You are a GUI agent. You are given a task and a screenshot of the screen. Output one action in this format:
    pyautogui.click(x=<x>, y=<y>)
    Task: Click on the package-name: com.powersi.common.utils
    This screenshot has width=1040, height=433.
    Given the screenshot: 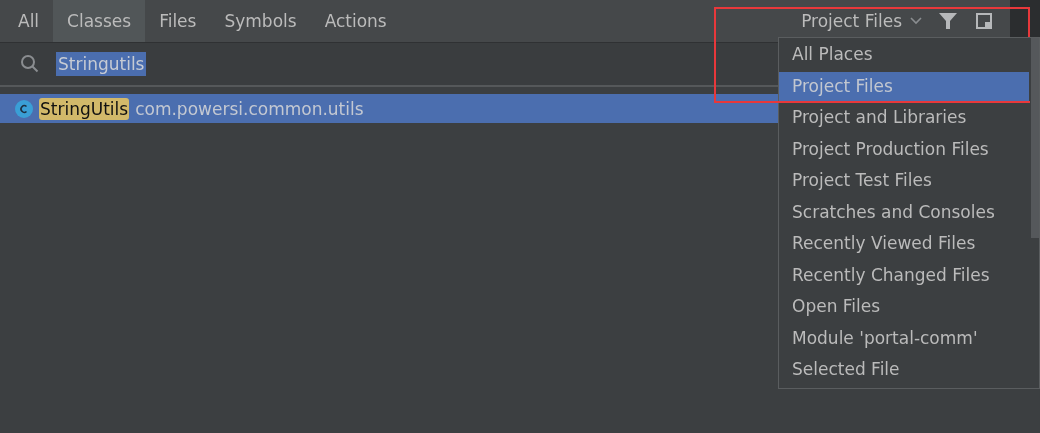 What is the action you would take?
    pyautogui.click(x=249, y=108)
    